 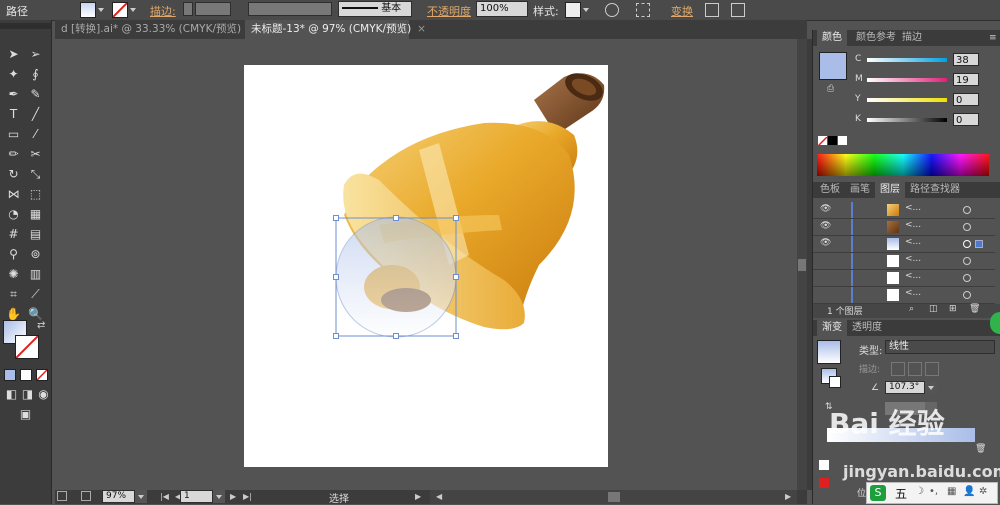 I want to click on angle-dropdown, so click(x=931, y=387).